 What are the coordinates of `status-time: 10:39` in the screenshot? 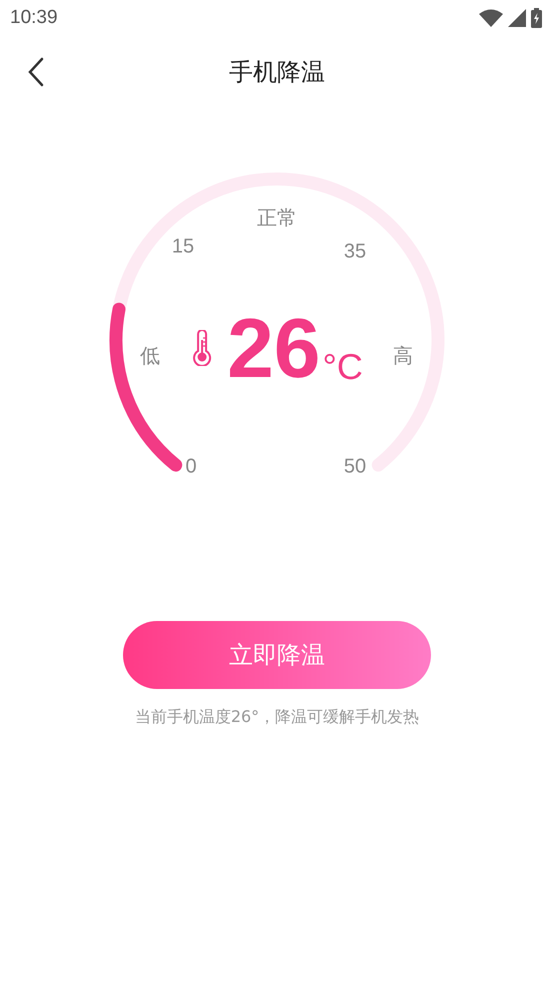 It's located at (34, 18).